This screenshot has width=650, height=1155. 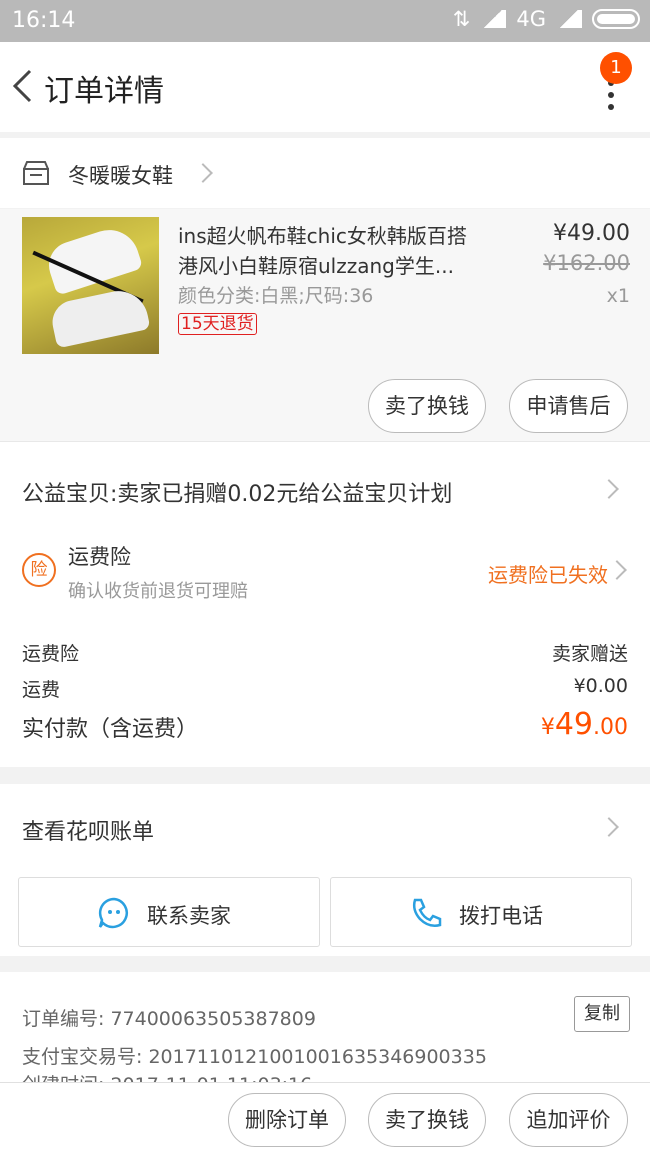 What do you see at coordinates (602, 1014) in the screenshot?
I see `copy-button: 复制` at bounding box center [602, 1014].